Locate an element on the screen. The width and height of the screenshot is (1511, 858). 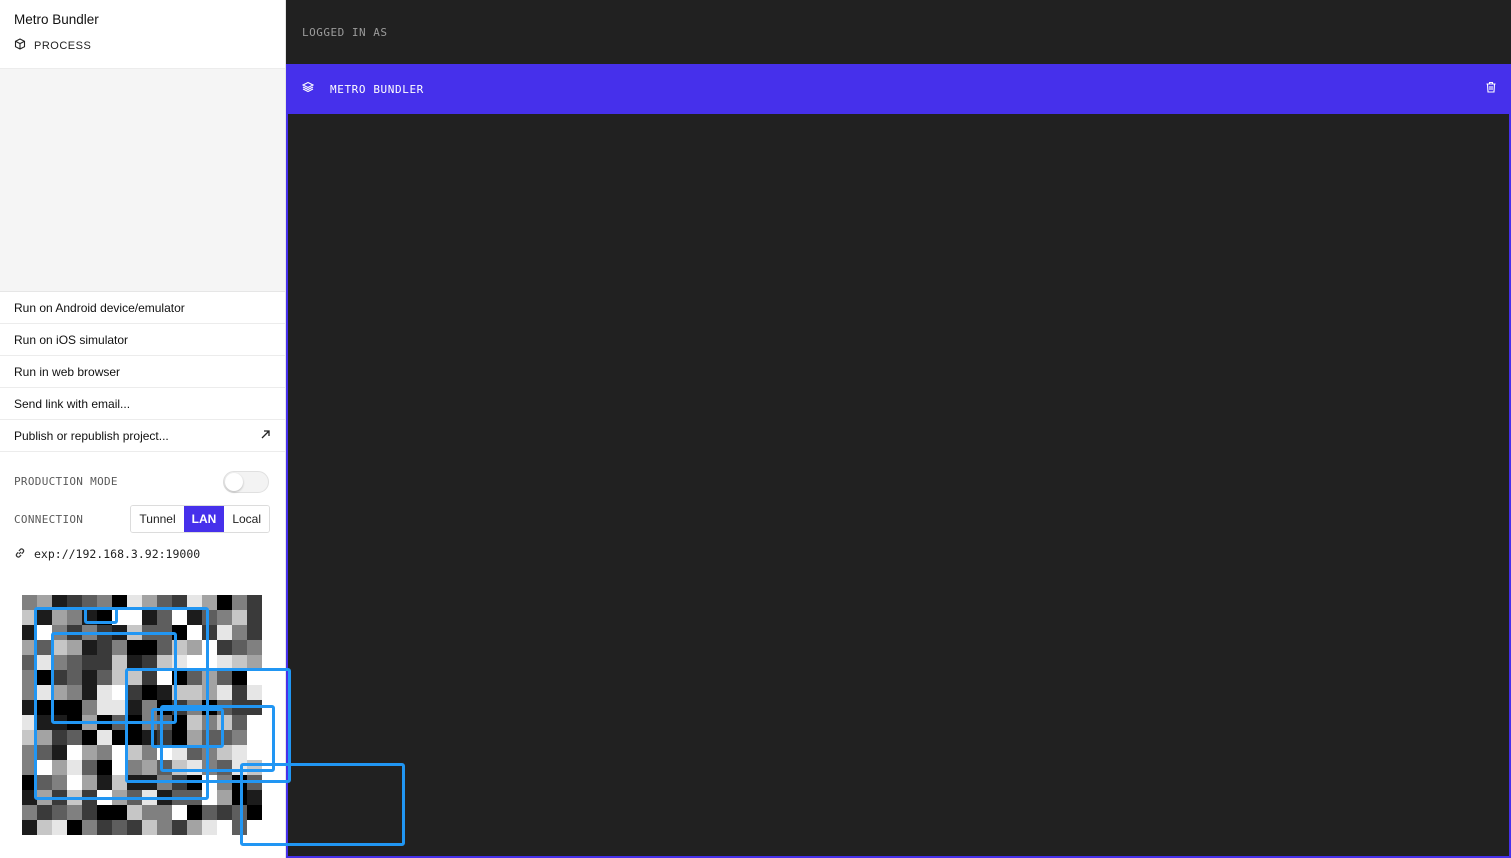
arrow-up-right-icon is located at coordinates (265, 436).